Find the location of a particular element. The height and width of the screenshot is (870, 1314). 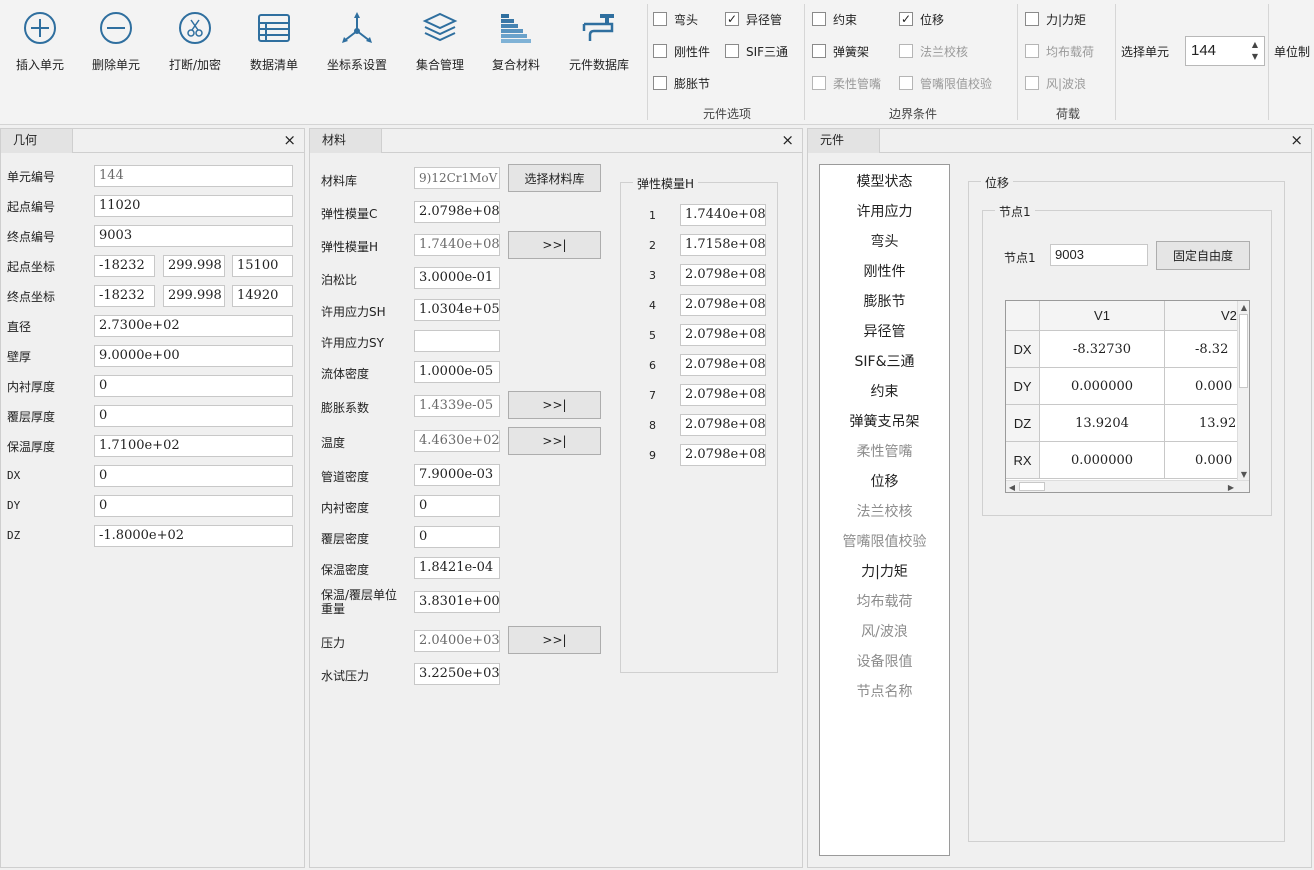

material-library-field: 9)12Cr1MoV is located at coordinates (457, 178).